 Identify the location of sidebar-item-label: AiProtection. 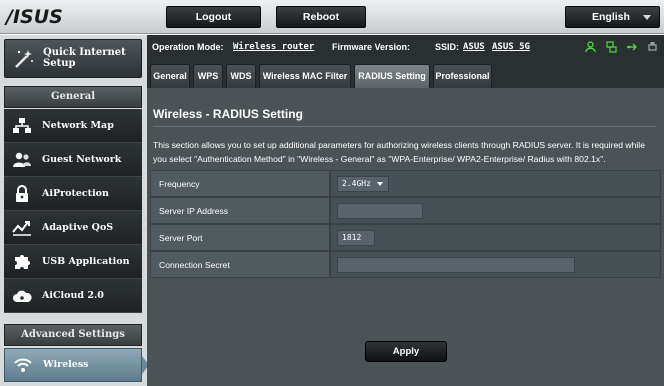
(75, 193).